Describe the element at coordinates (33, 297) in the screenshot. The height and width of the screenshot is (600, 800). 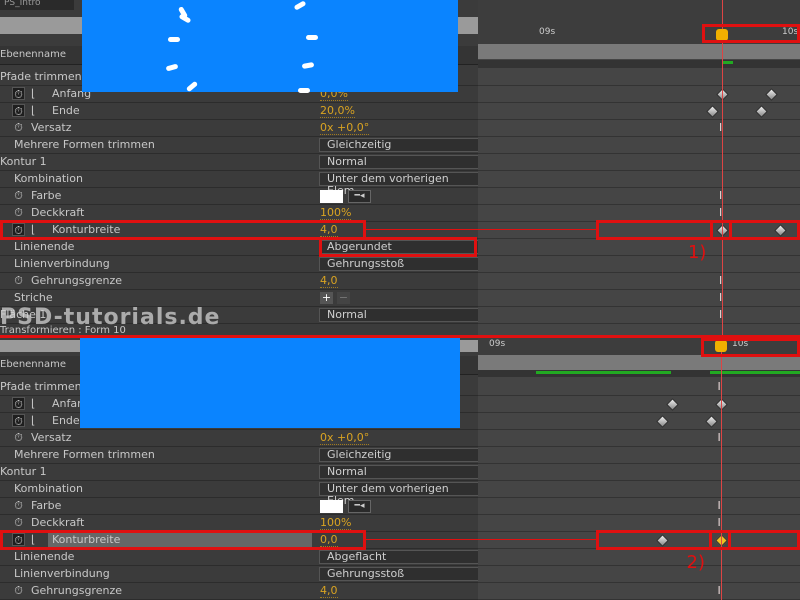
I see `property-label: Striche` at that location.